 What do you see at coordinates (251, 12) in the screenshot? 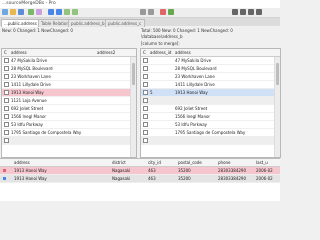
I see `layout-icon` at bounding box center [251, 12].